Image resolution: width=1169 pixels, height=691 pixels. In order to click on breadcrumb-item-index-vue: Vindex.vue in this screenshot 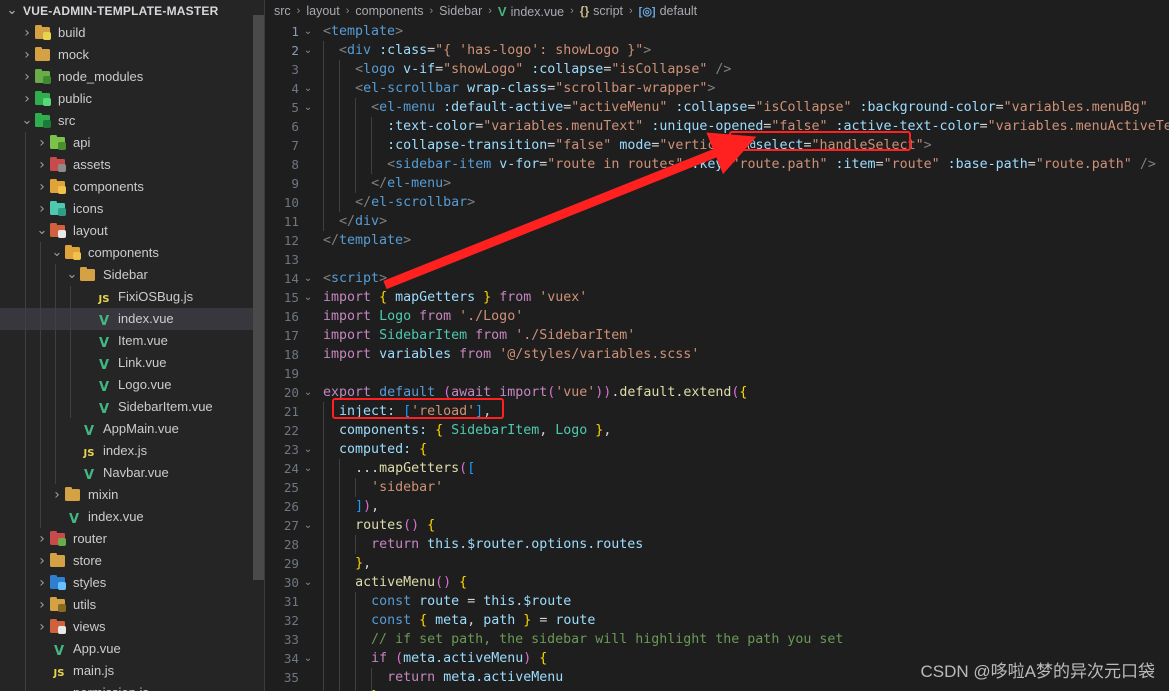, I will do `click(531, 11)`.